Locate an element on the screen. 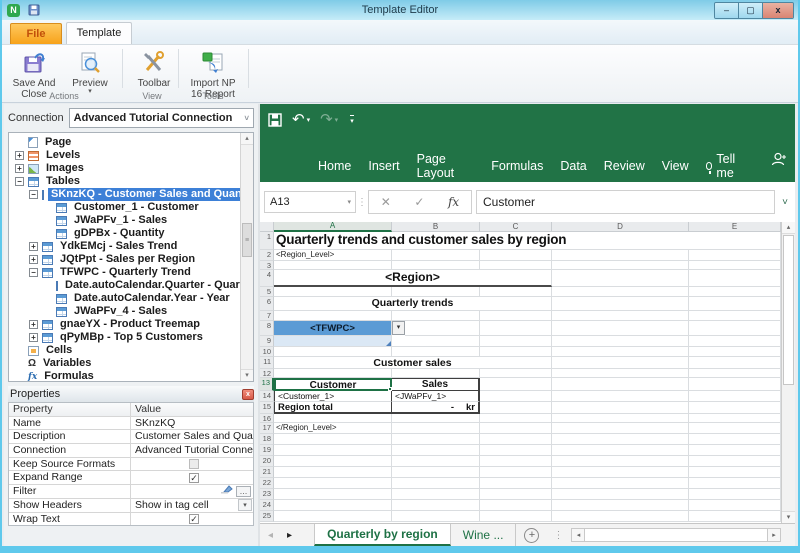 The height and width of the screenshot is (553, 800). cell-B13: Sales is located at coordinates (436, 384).